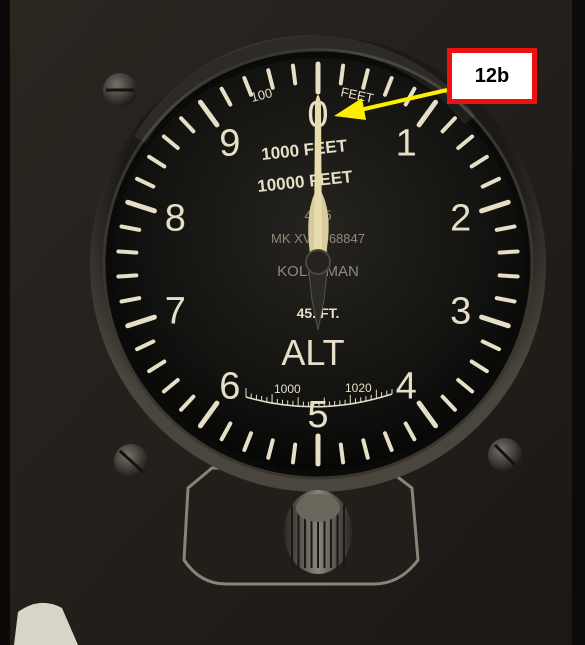 Image resolution: width=585 pixels, height=645 pixels. What do you see at coordinates (175, 311) in the screenshot?
I see `numeral-7: 7` at bounding box center [175, 311].